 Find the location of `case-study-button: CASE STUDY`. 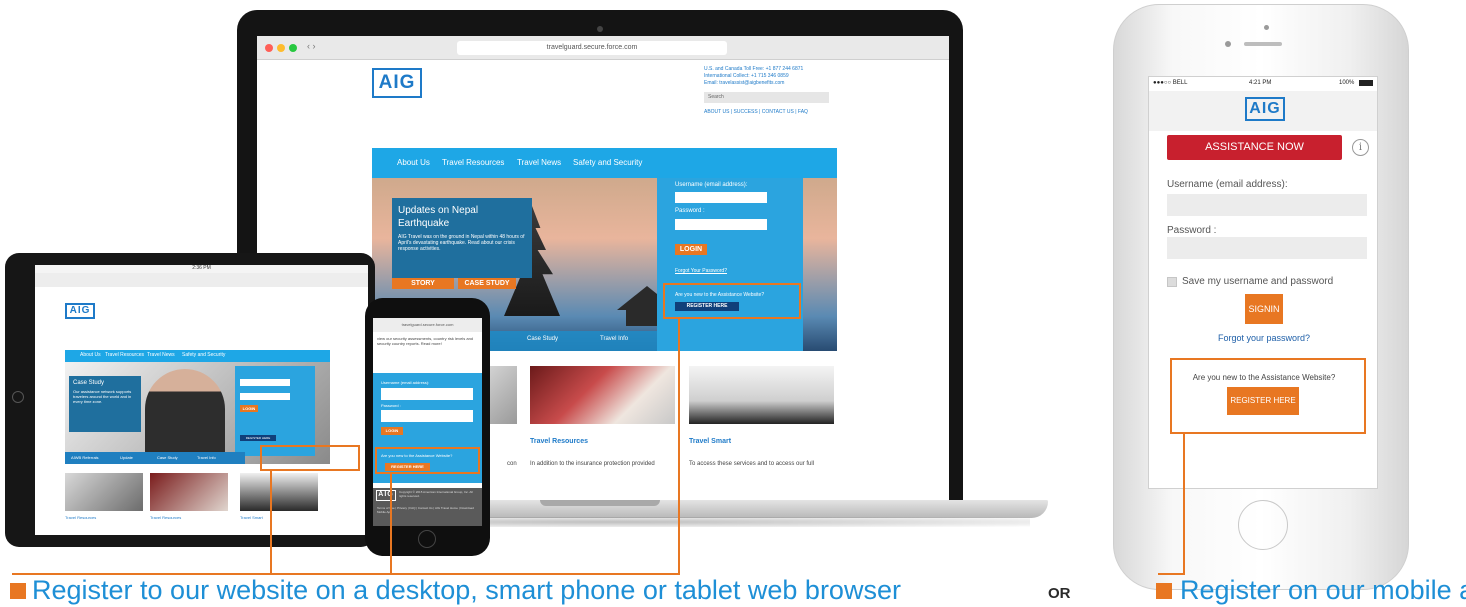

case-study-button: CASE STUDY is located at coordinates (487, 283).